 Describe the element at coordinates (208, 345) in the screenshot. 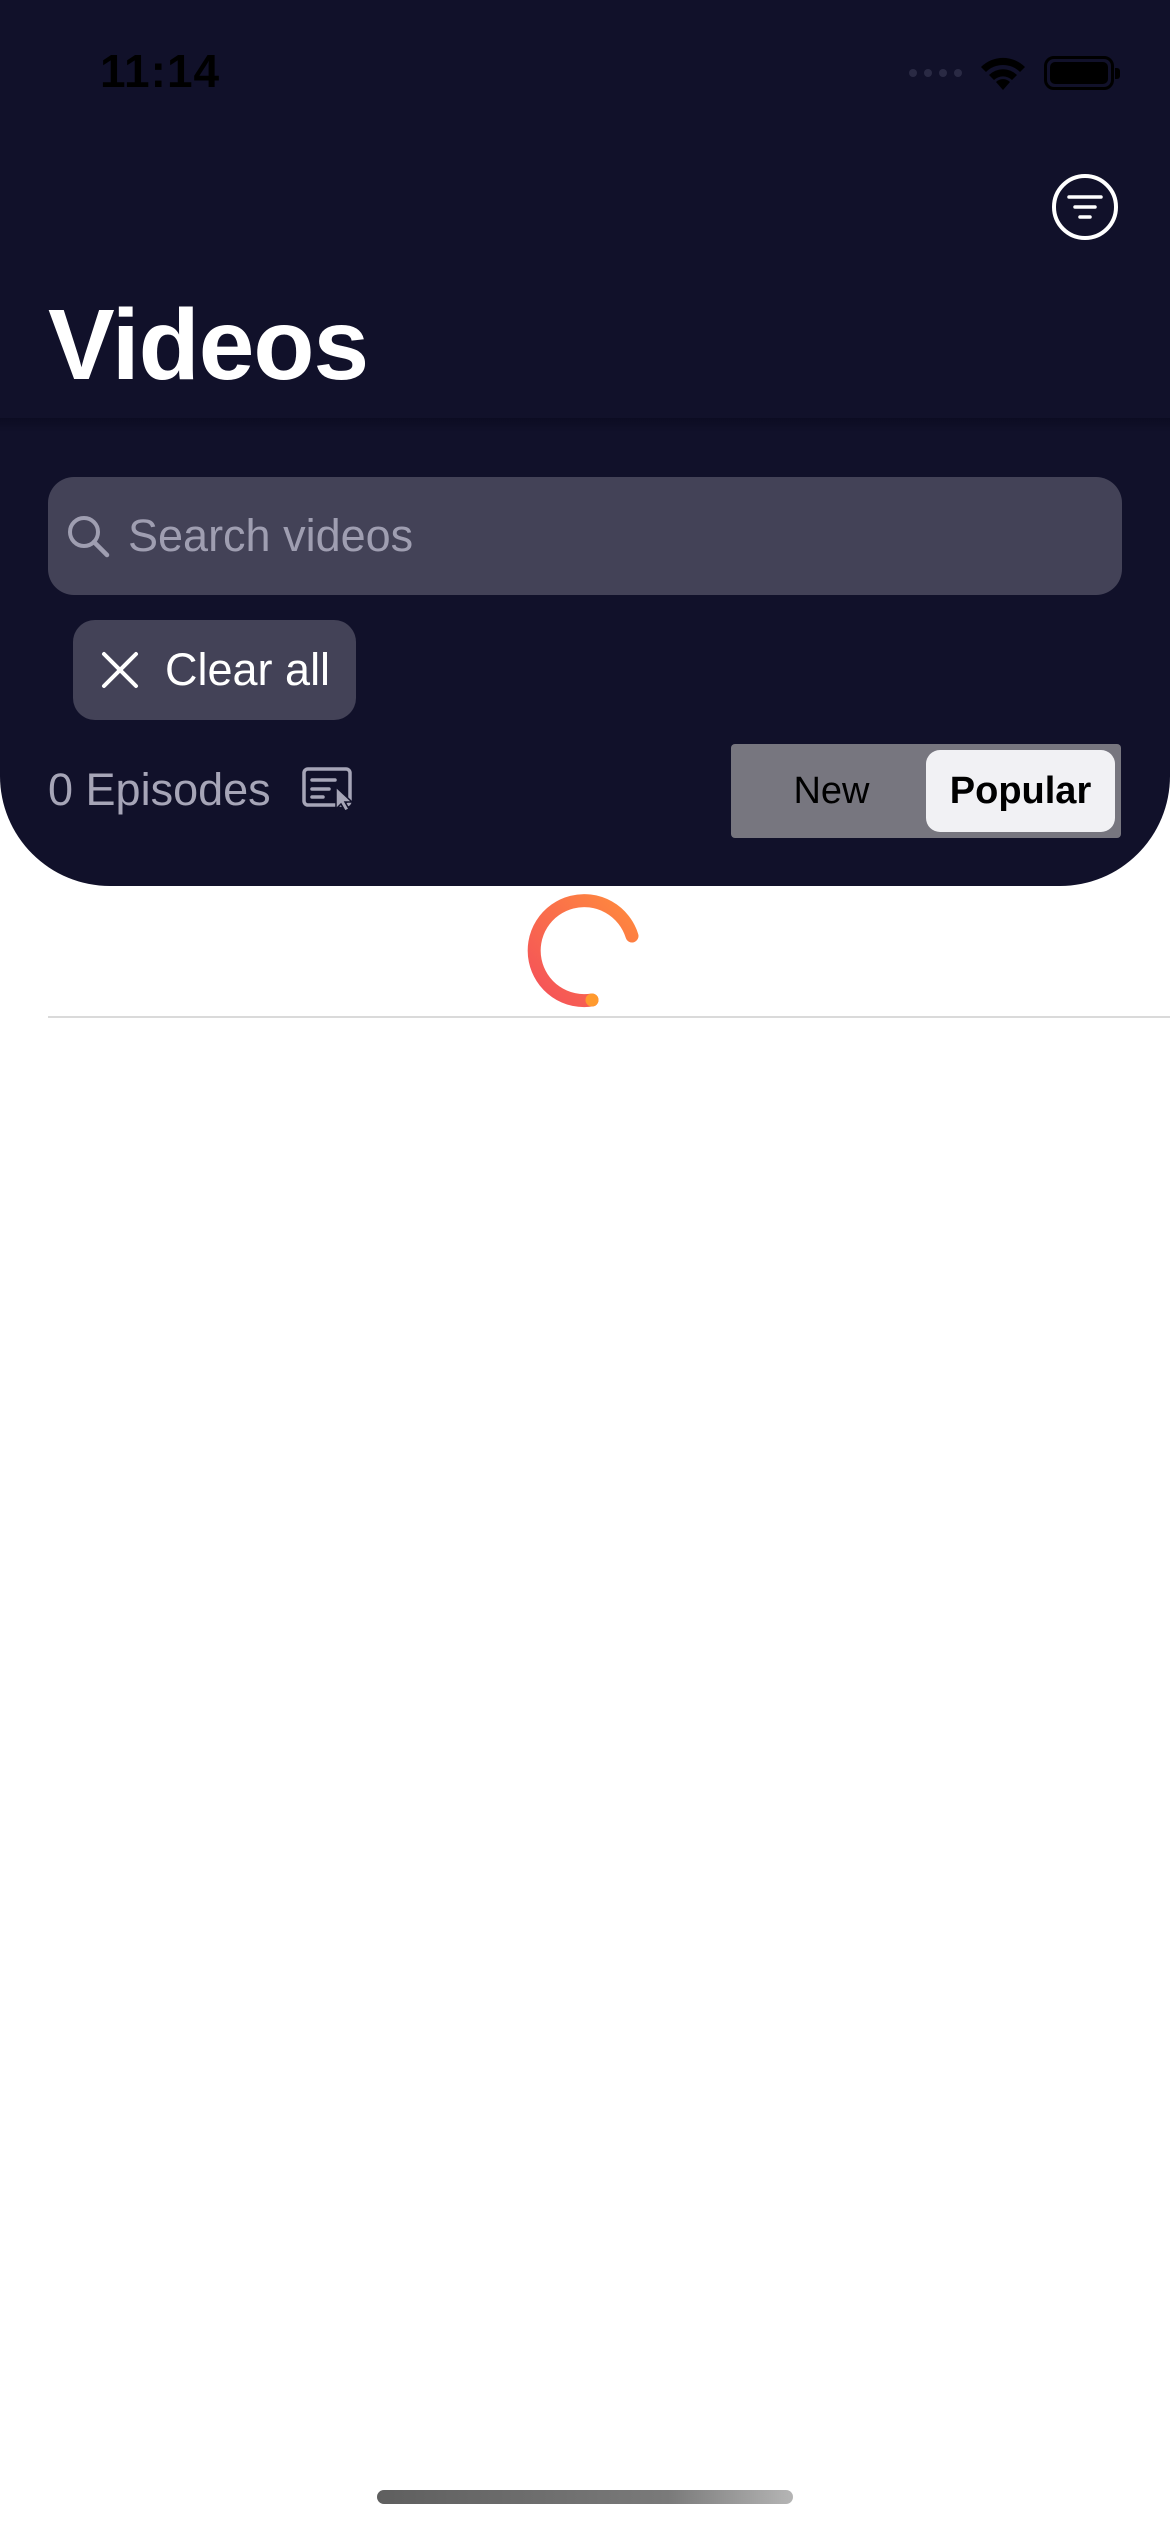

I see `page-title: Videos` at that location.